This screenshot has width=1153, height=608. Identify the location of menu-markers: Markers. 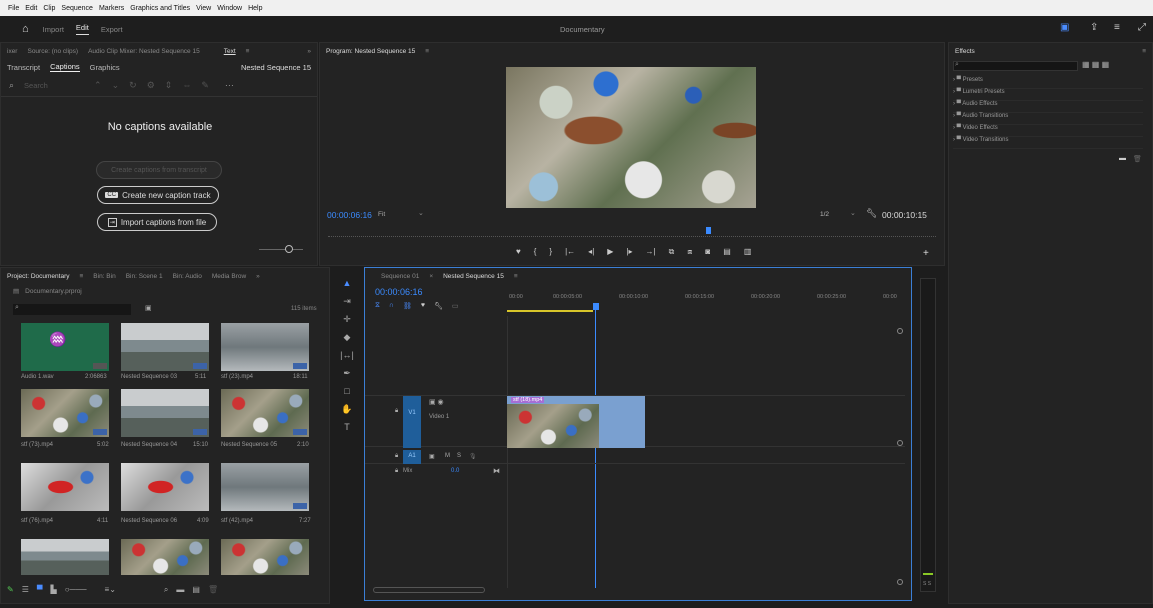
(111, 8).